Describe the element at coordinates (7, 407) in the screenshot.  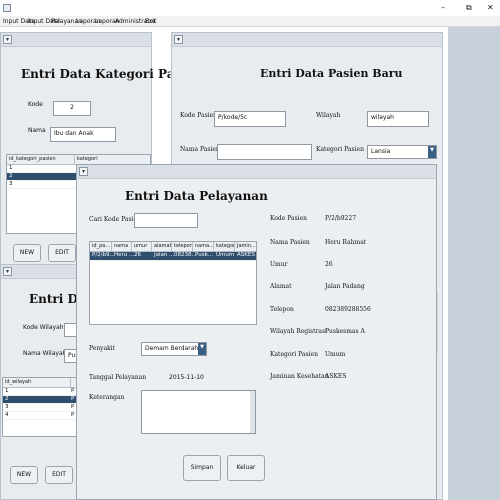
I see `cell-id: 3` at that location.